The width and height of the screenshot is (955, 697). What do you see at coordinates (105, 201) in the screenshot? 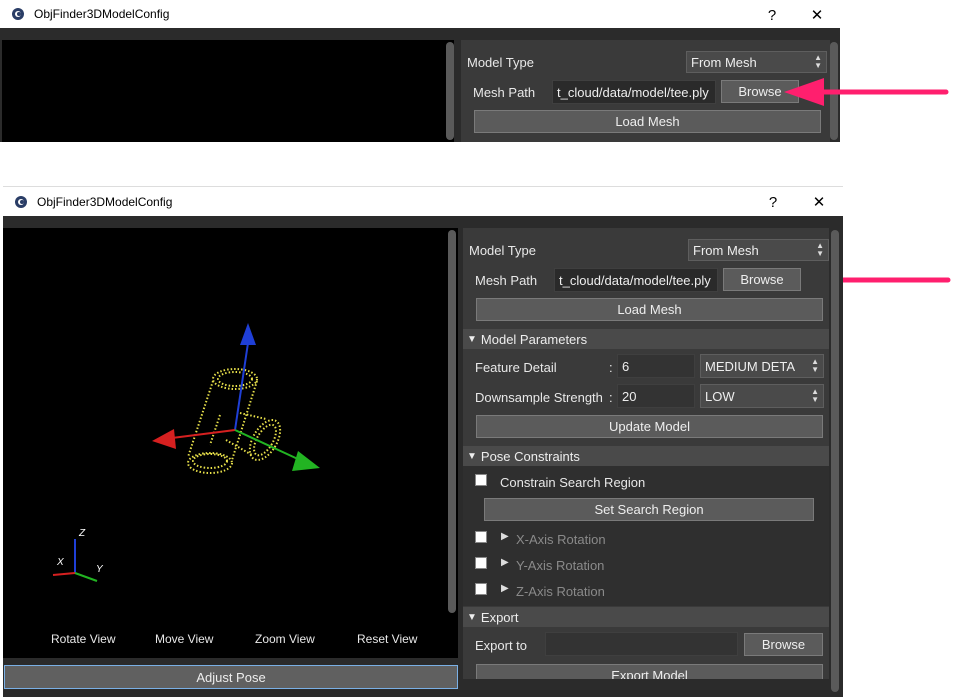
I see `main-window-title: ObjFinder3DModelConfig` at bounding box center [105, 201].